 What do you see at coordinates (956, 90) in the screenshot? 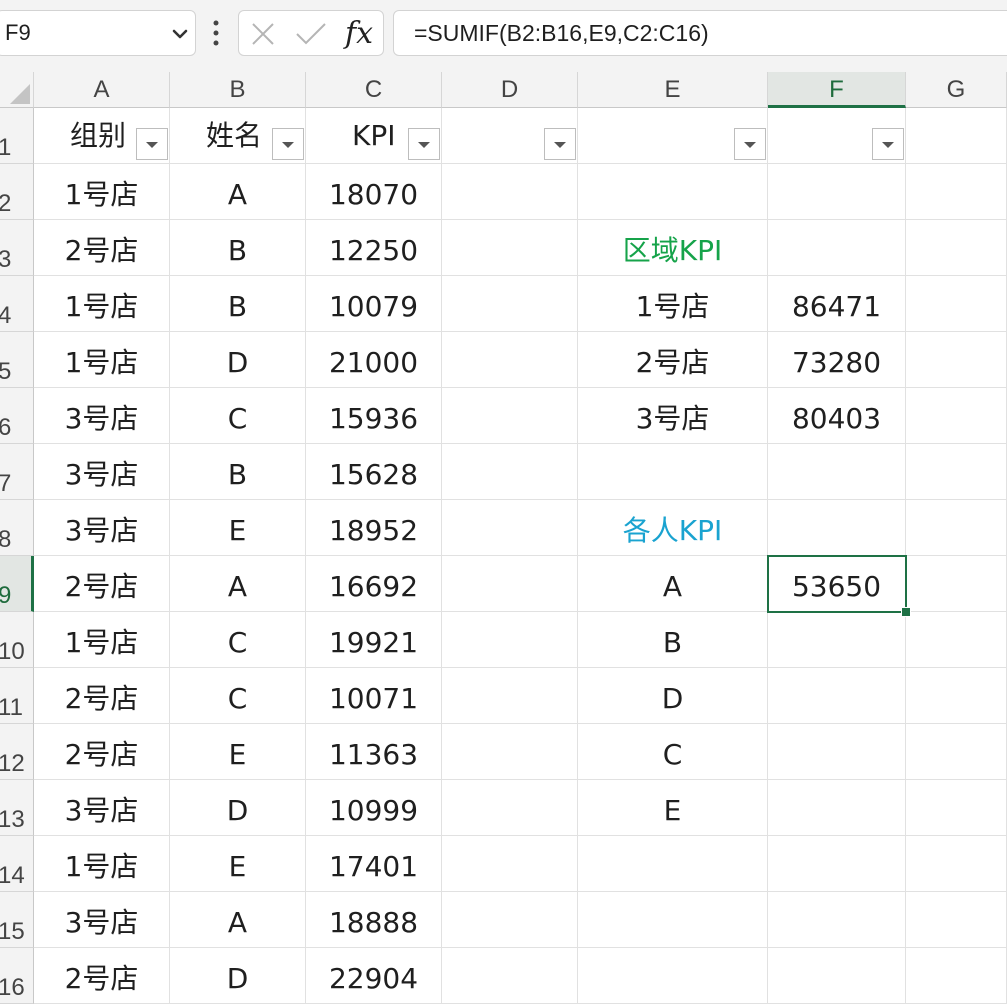
I see `column-header-g: G` at bounding box center [956, 90].